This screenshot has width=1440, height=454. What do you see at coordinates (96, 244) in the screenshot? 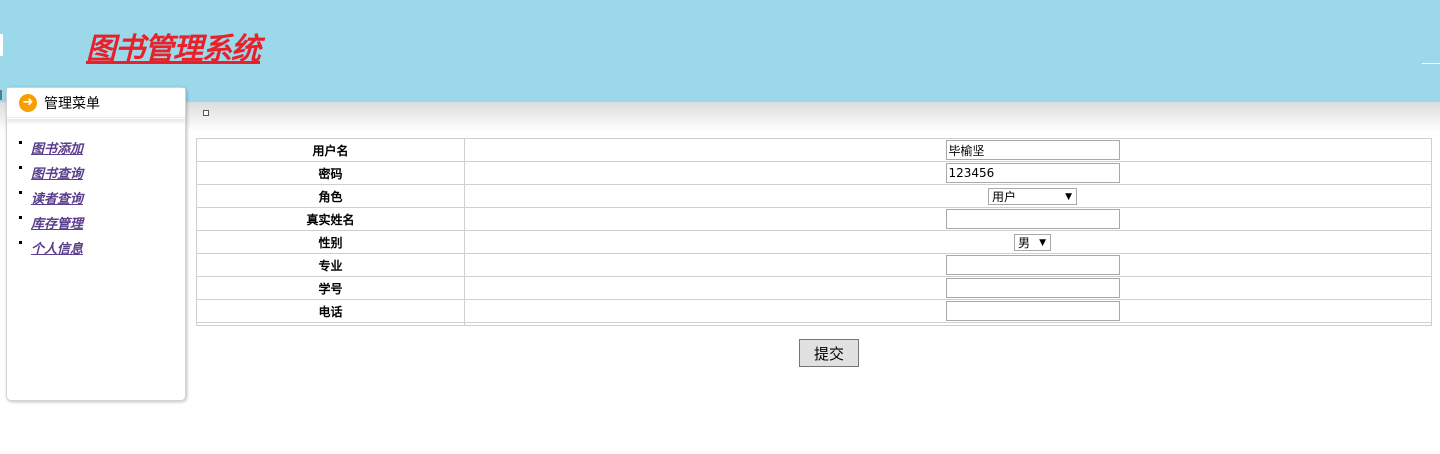
I see `sidebar: ➜ 管理菜单 图书添加 图书查询 读者查询 库存管理 个人信息` at bounding box center [96, 244].